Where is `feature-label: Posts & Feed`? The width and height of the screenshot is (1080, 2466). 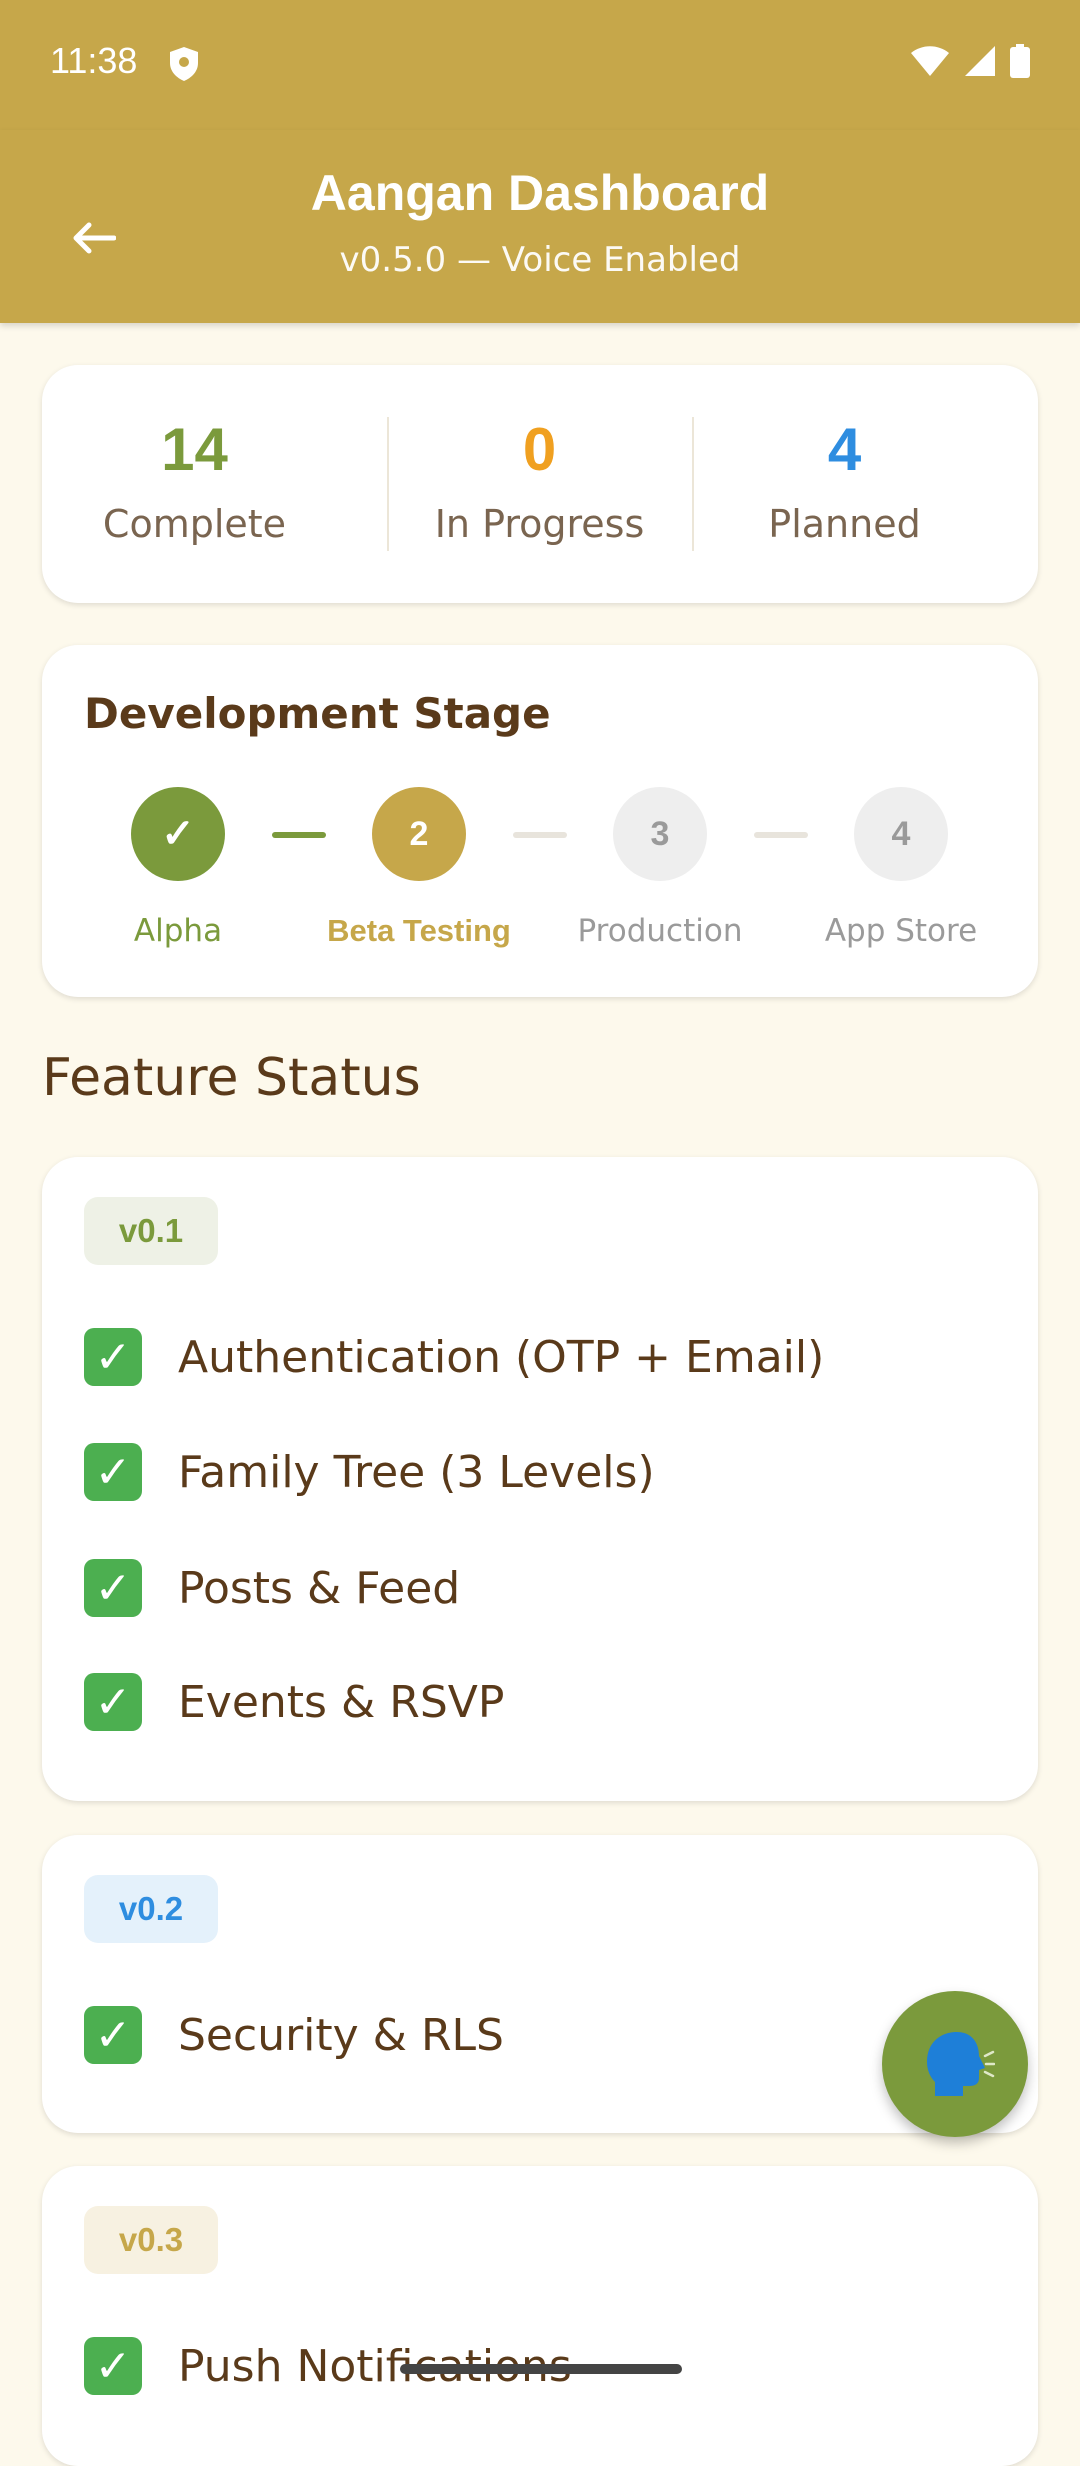
feature-label: Posts & Feed is located at coordinates (319, 1588).